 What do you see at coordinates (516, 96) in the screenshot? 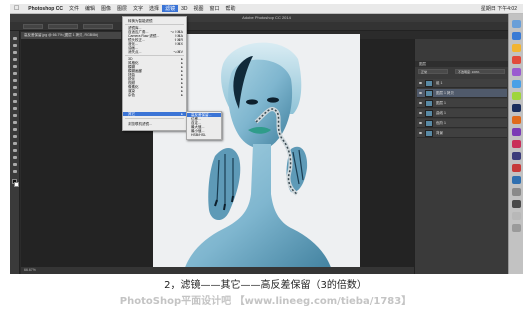
I see `messages-icon` at bounding box center [516, 96].